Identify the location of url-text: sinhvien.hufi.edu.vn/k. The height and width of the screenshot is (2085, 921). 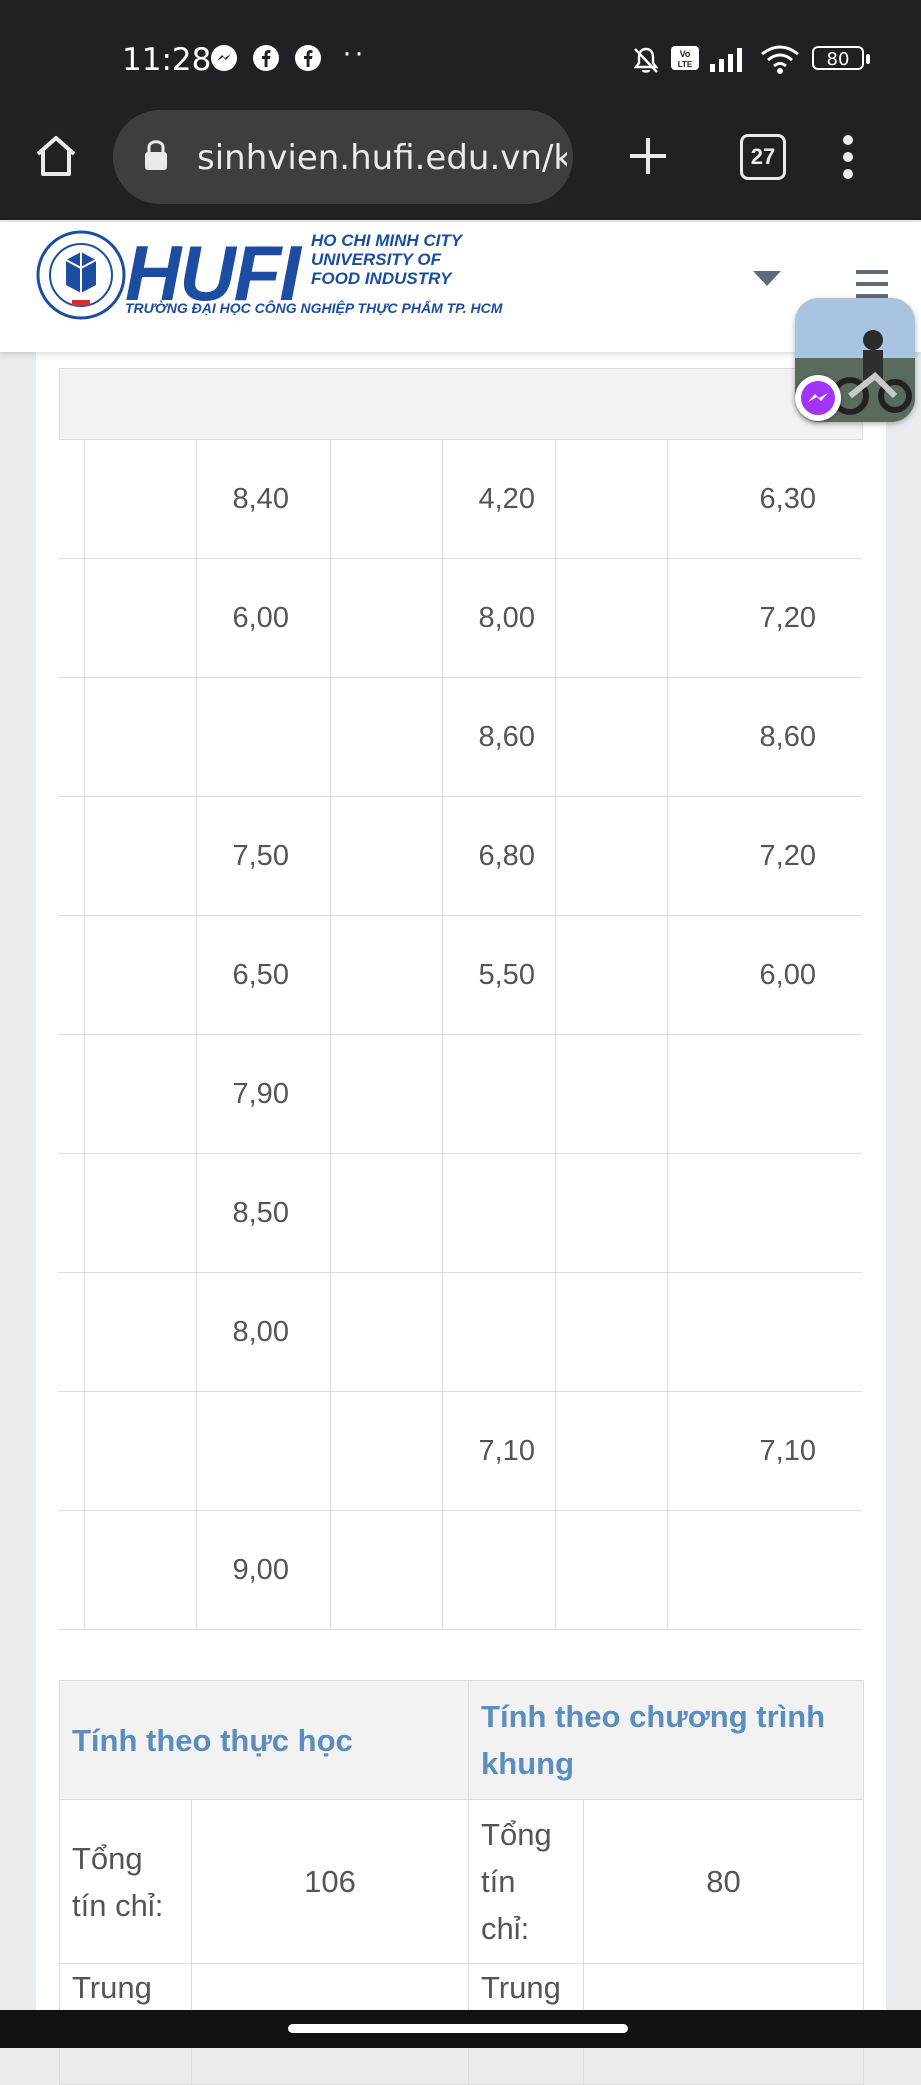
(382, 158).